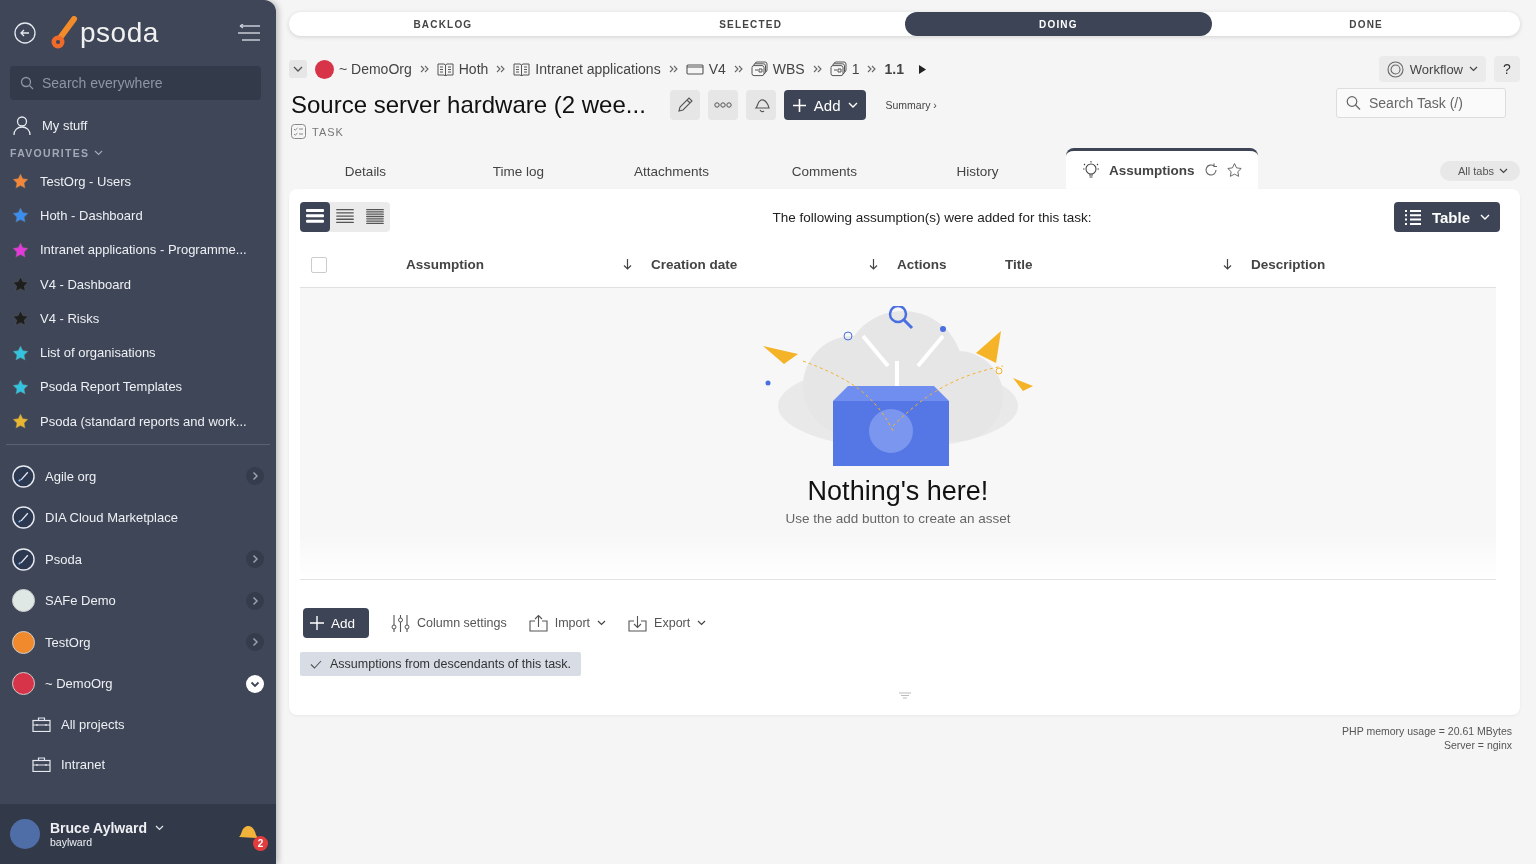  Describe the element at coordinates (138, 215) in the screenshot. I see `favourite-link: Hoth - Dashboard` at that location.